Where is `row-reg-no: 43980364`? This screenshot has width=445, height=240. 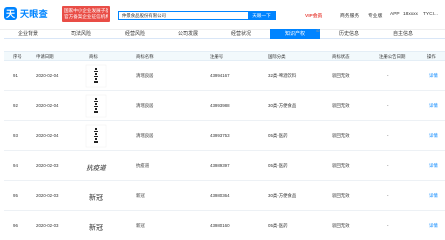 row-reg-no: 43980364 is located at coordinates (220, 195).